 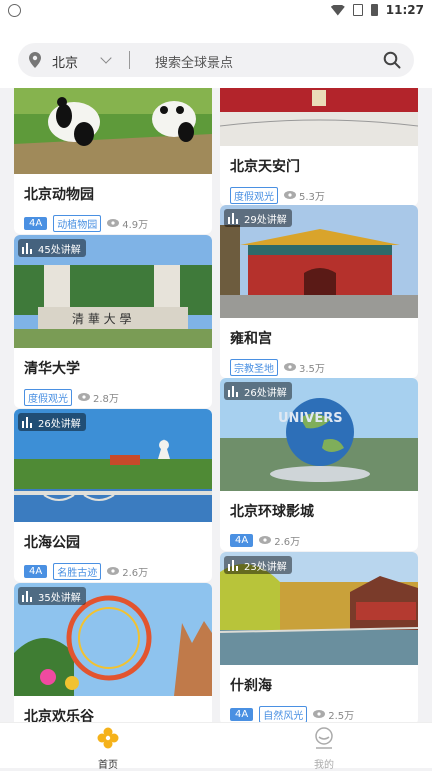 What do you see at coordinates (251, 686) in the screenshot?
I see `attraction-title: 什刹海` at bounding box center [251, 686].